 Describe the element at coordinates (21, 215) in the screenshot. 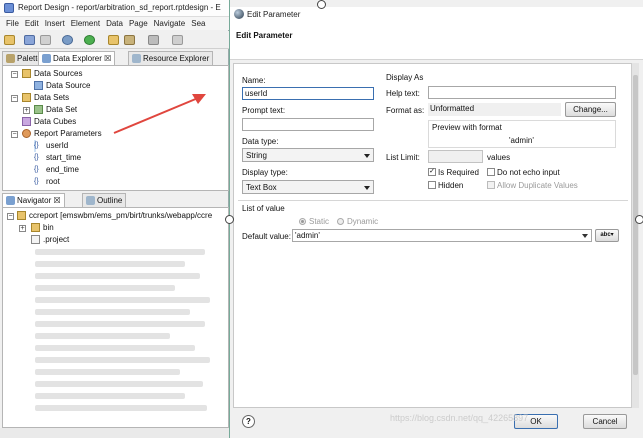

I see `project-icon` at that location.